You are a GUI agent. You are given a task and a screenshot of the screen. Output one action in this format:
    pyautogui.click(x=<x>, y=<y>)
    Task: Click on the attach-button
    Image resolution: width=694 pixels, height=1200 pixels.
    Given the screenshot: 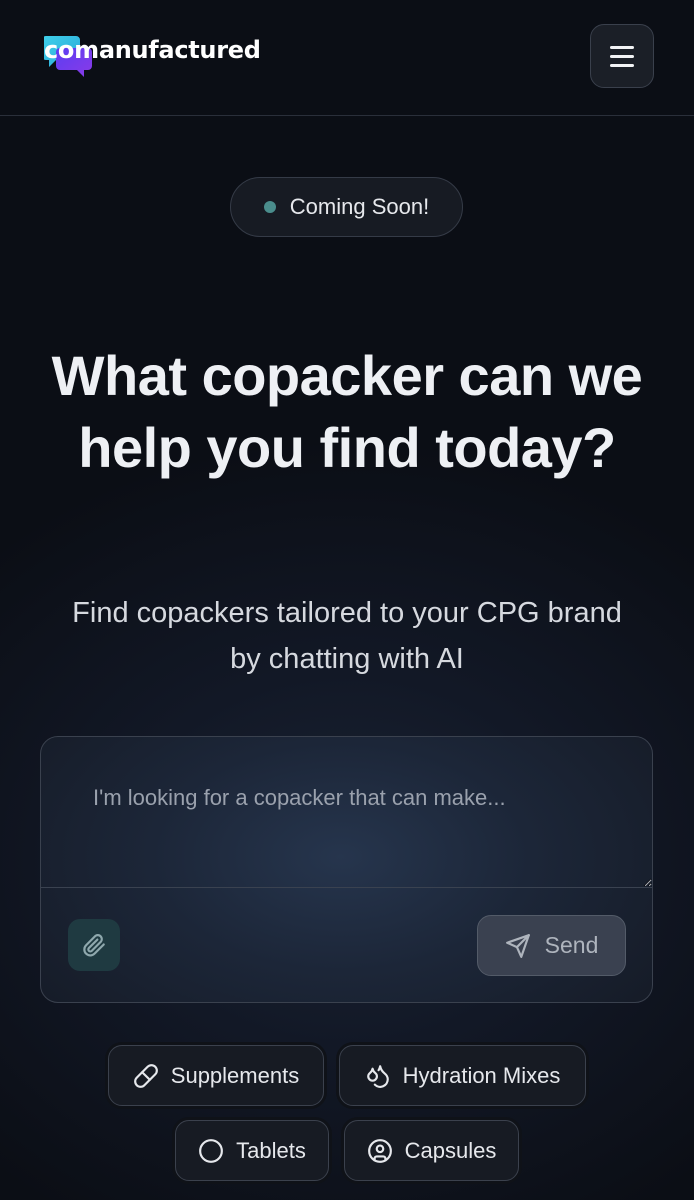 What is the action you would take?
    pyautogui.click(x=94, y=945)
    